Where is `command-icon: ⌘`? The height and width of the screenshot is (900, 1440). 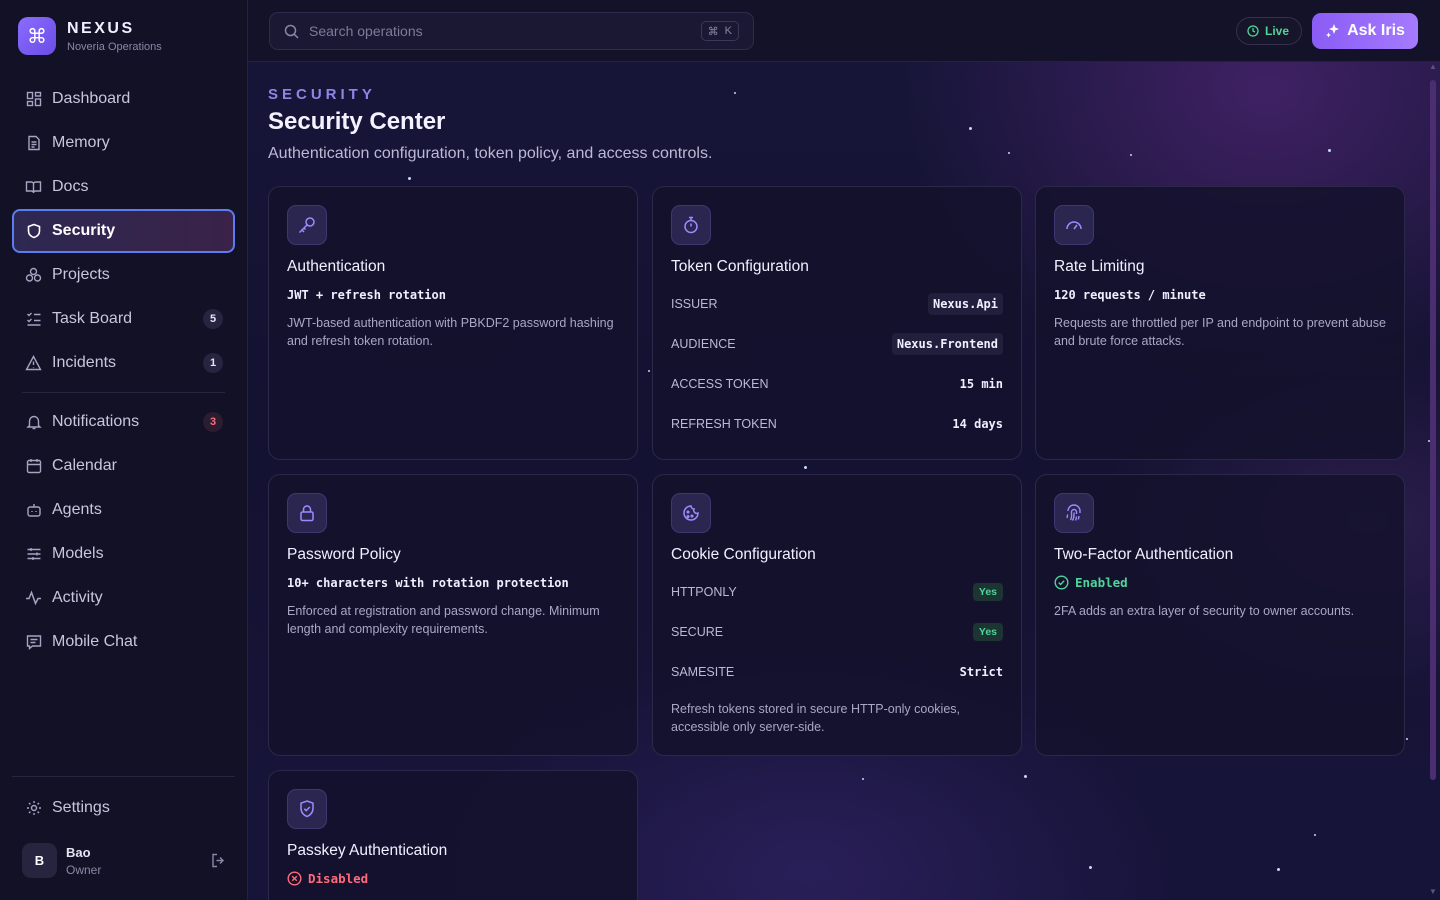
command-icon: ⌘ is located at coordinates (37, 36).